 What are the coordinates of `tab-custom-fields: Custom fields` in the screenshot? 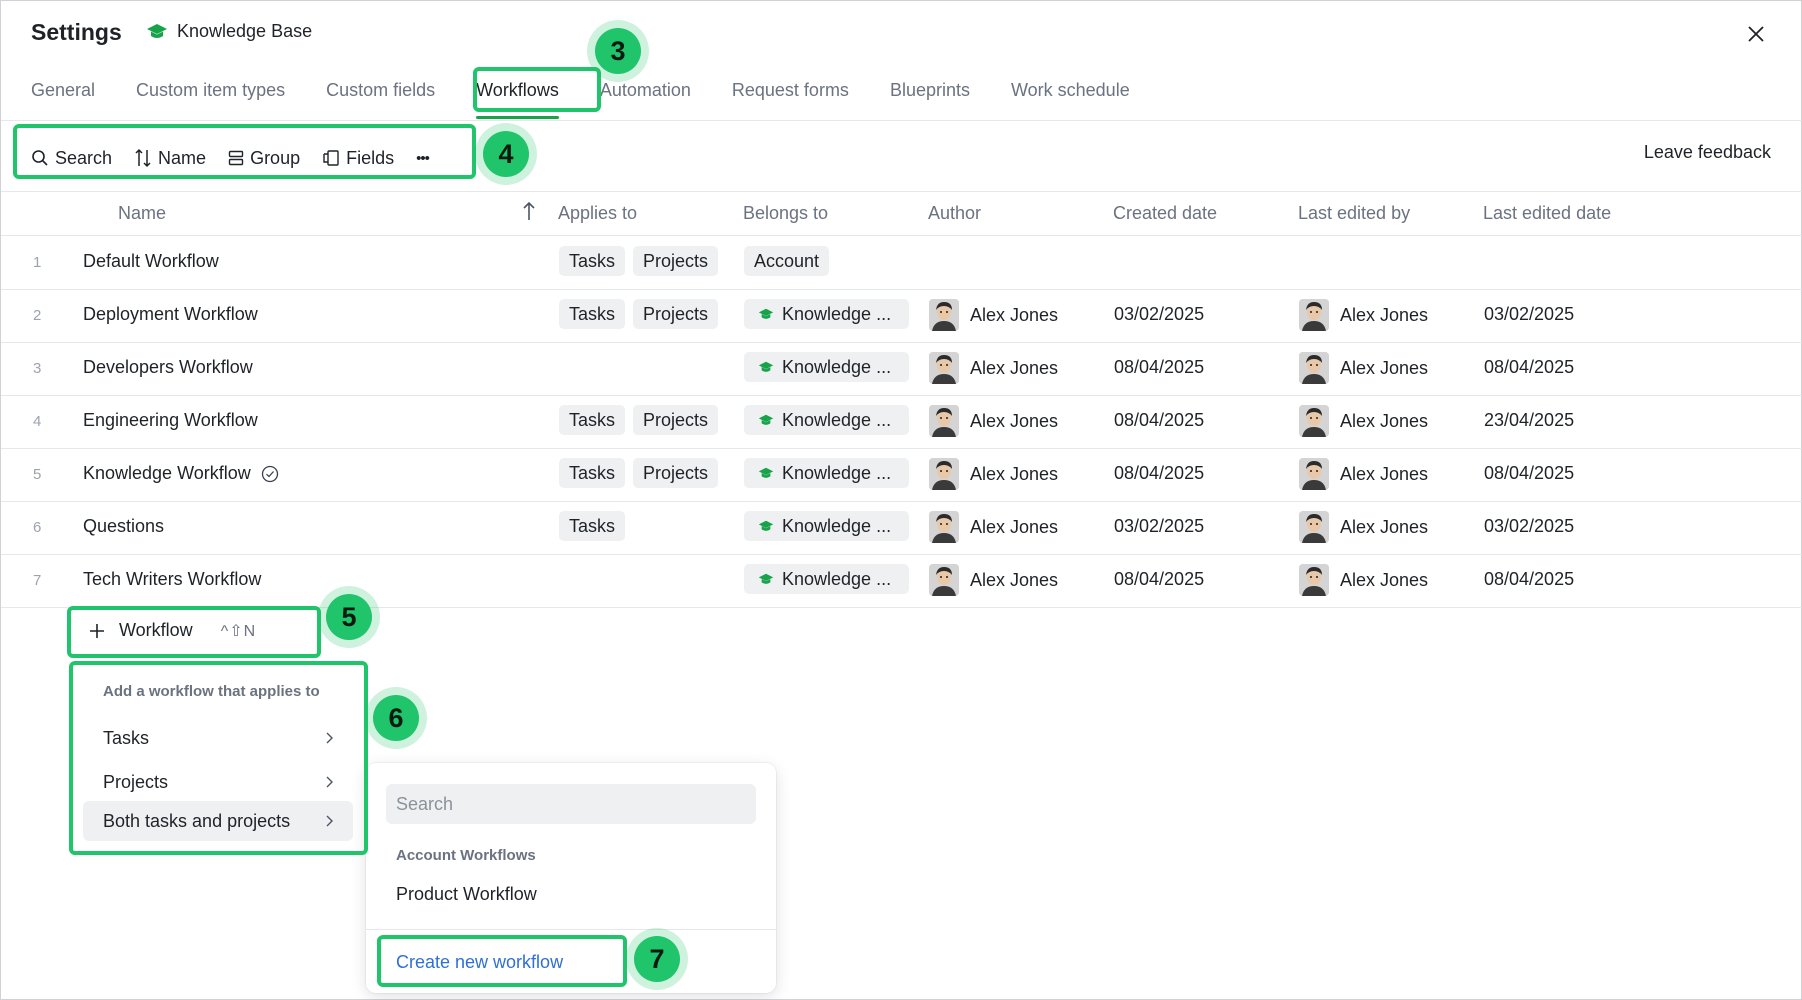 It's located at (380, 99).